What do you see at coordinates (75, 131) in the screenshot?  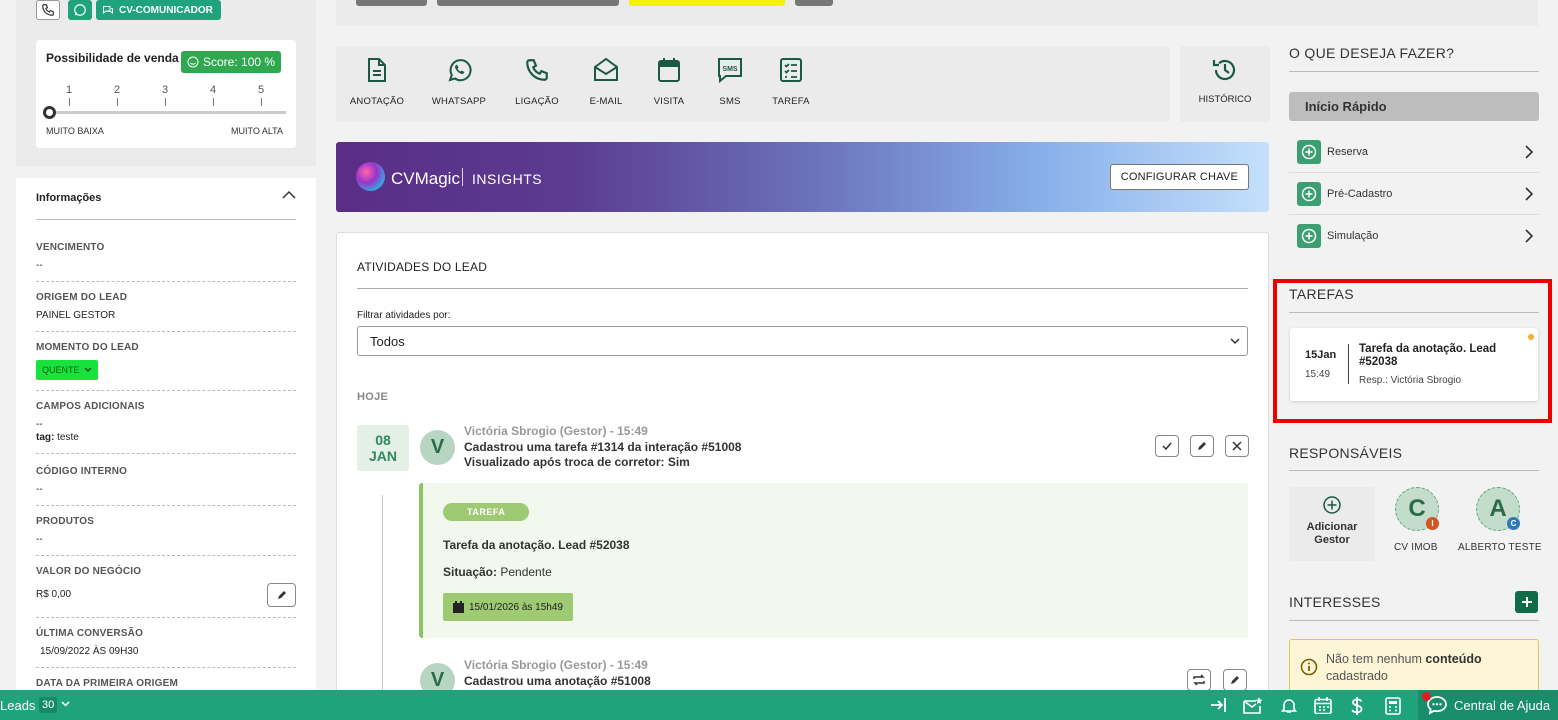 I see `scale-min-label: MUITO BAIXA` at bounding box center [75, 131].